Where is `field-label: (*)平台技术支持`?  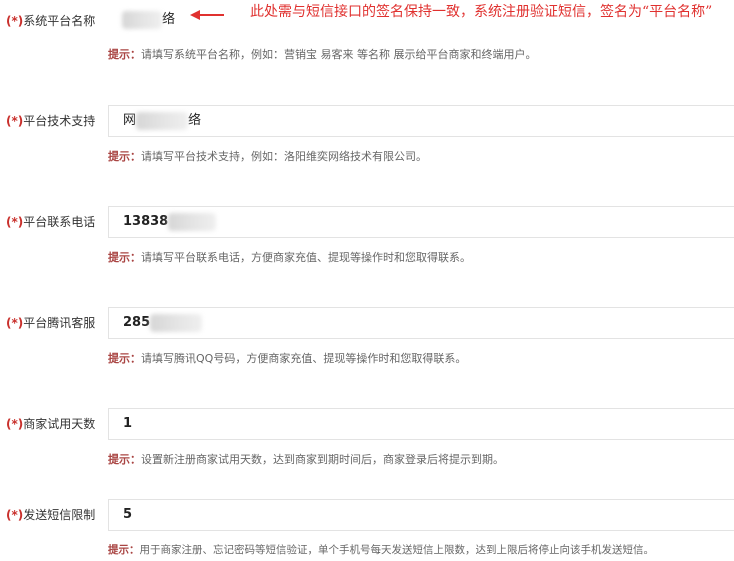
field-label: (*)平台技术支持 is located at coordinates (51, 121).